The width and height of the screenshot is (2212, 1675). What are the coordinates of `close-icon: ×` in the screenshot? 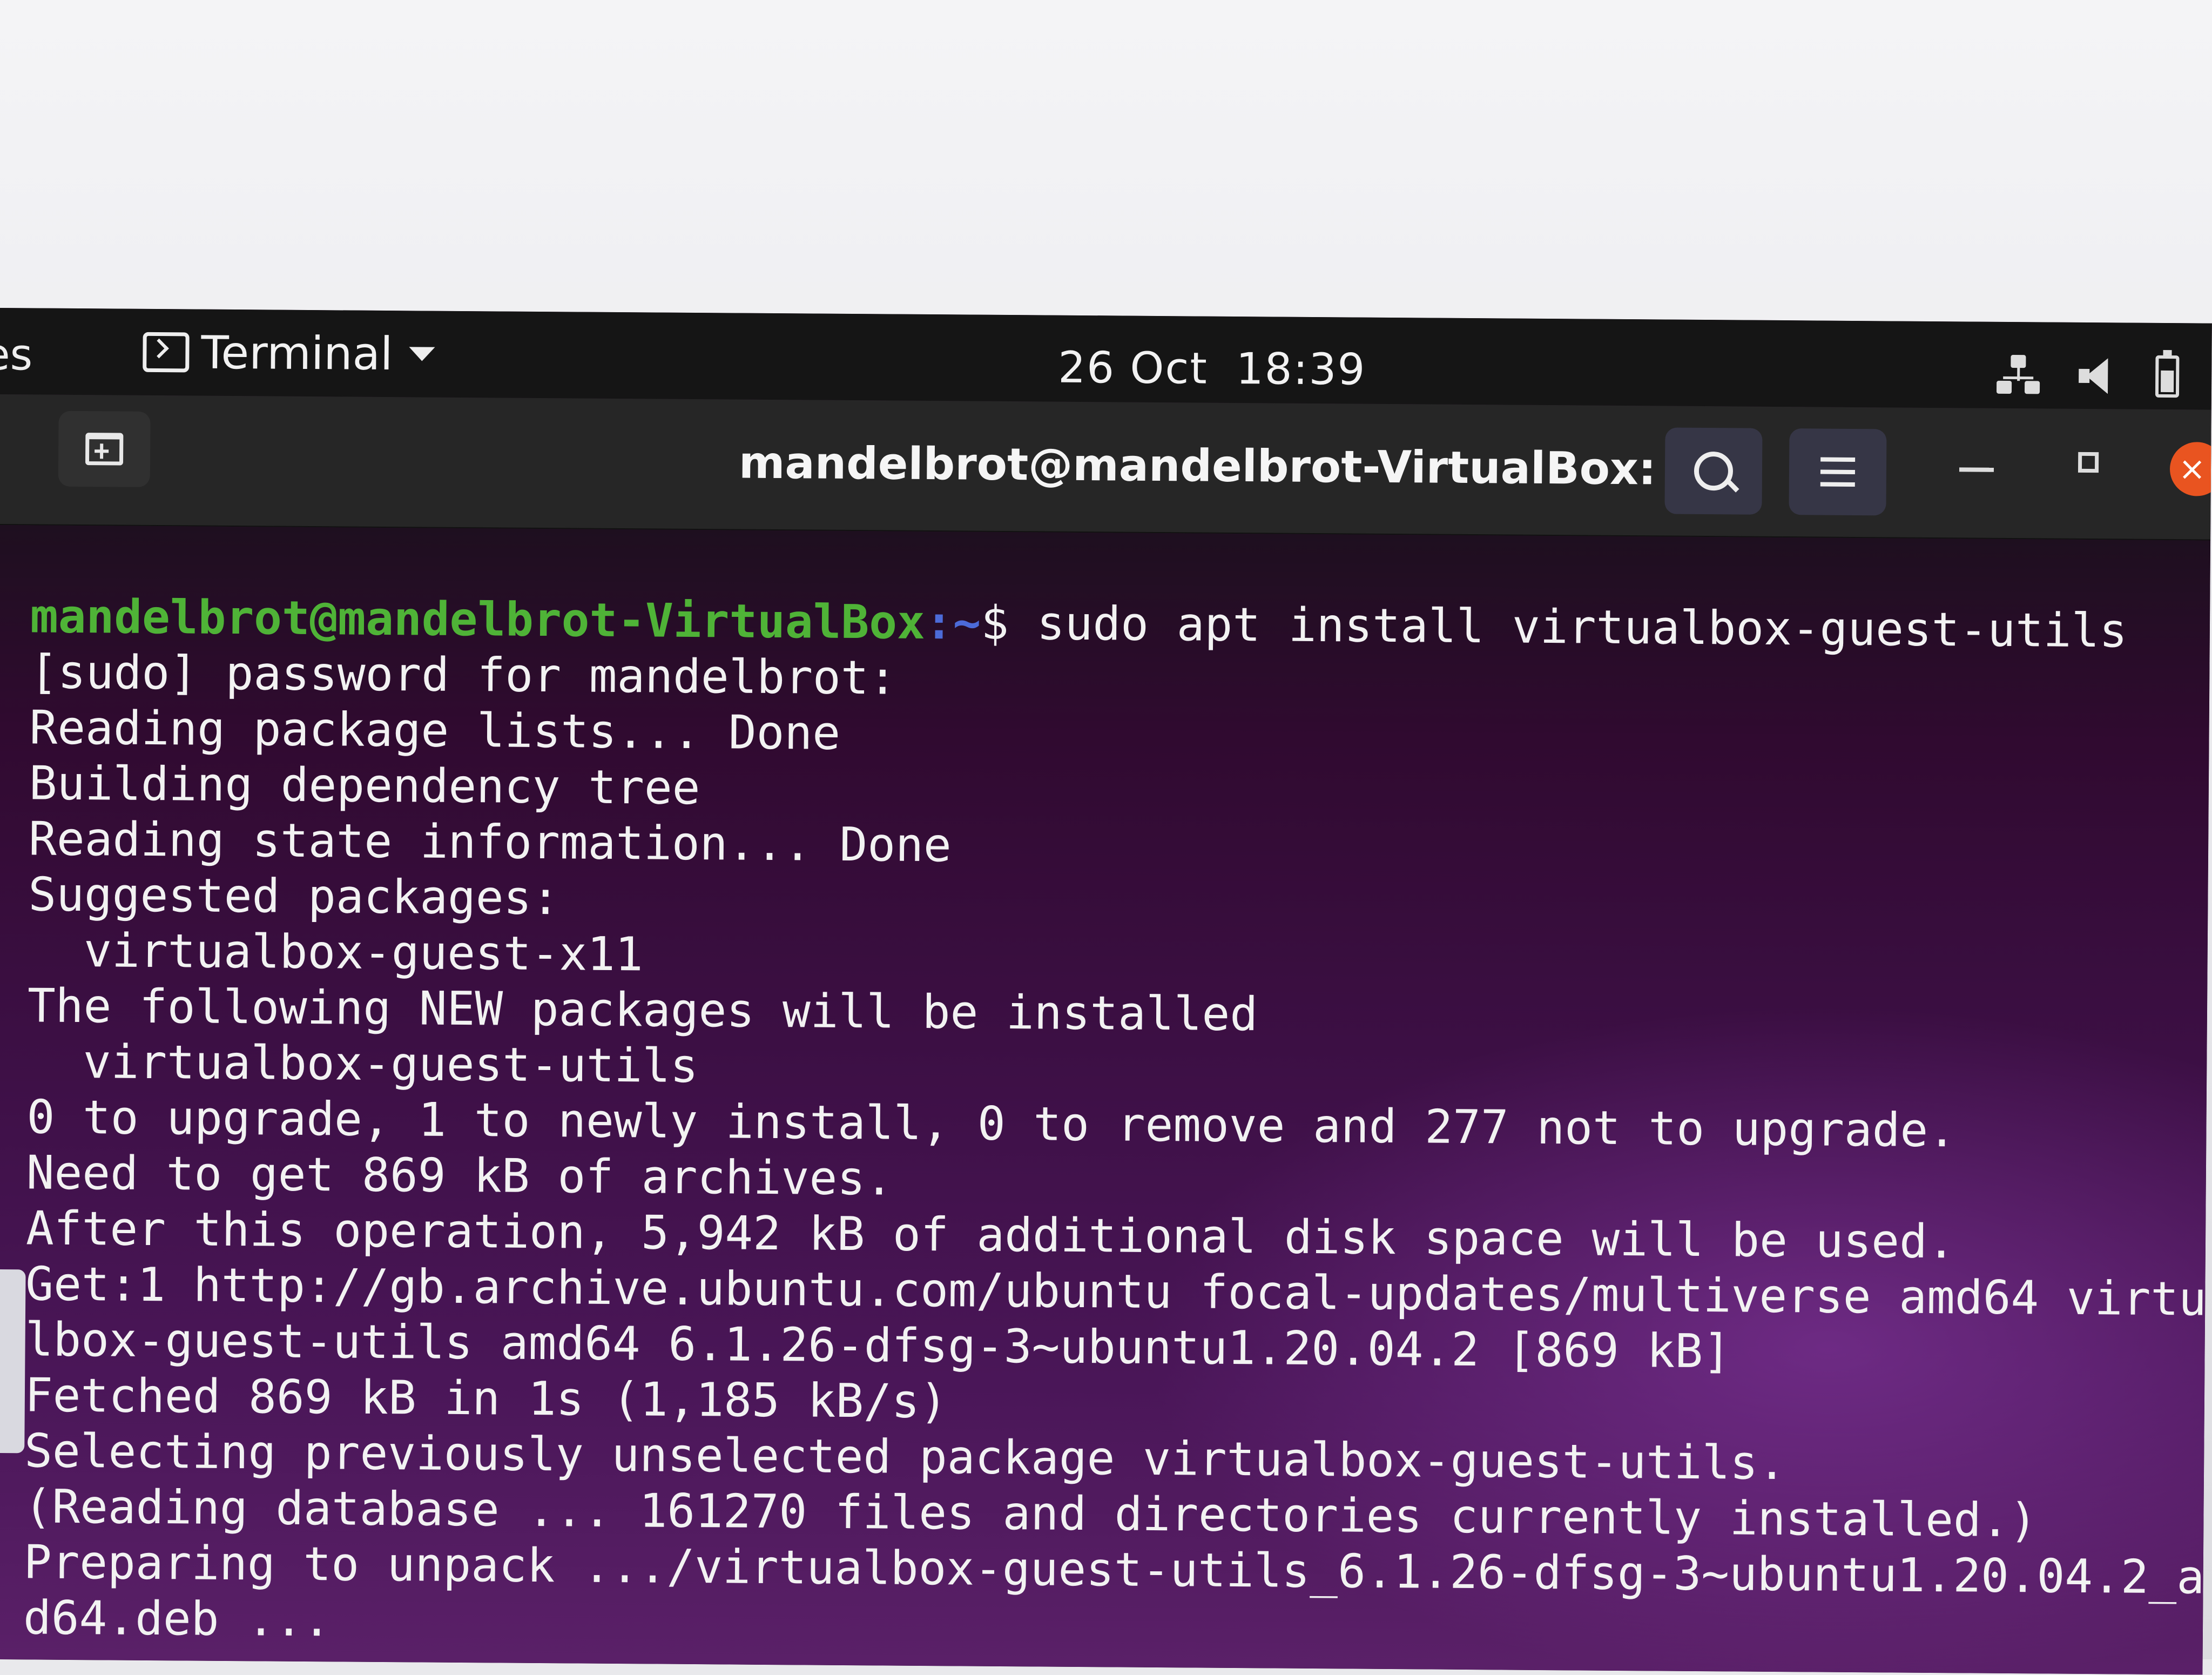 It's located at (2192, 469).